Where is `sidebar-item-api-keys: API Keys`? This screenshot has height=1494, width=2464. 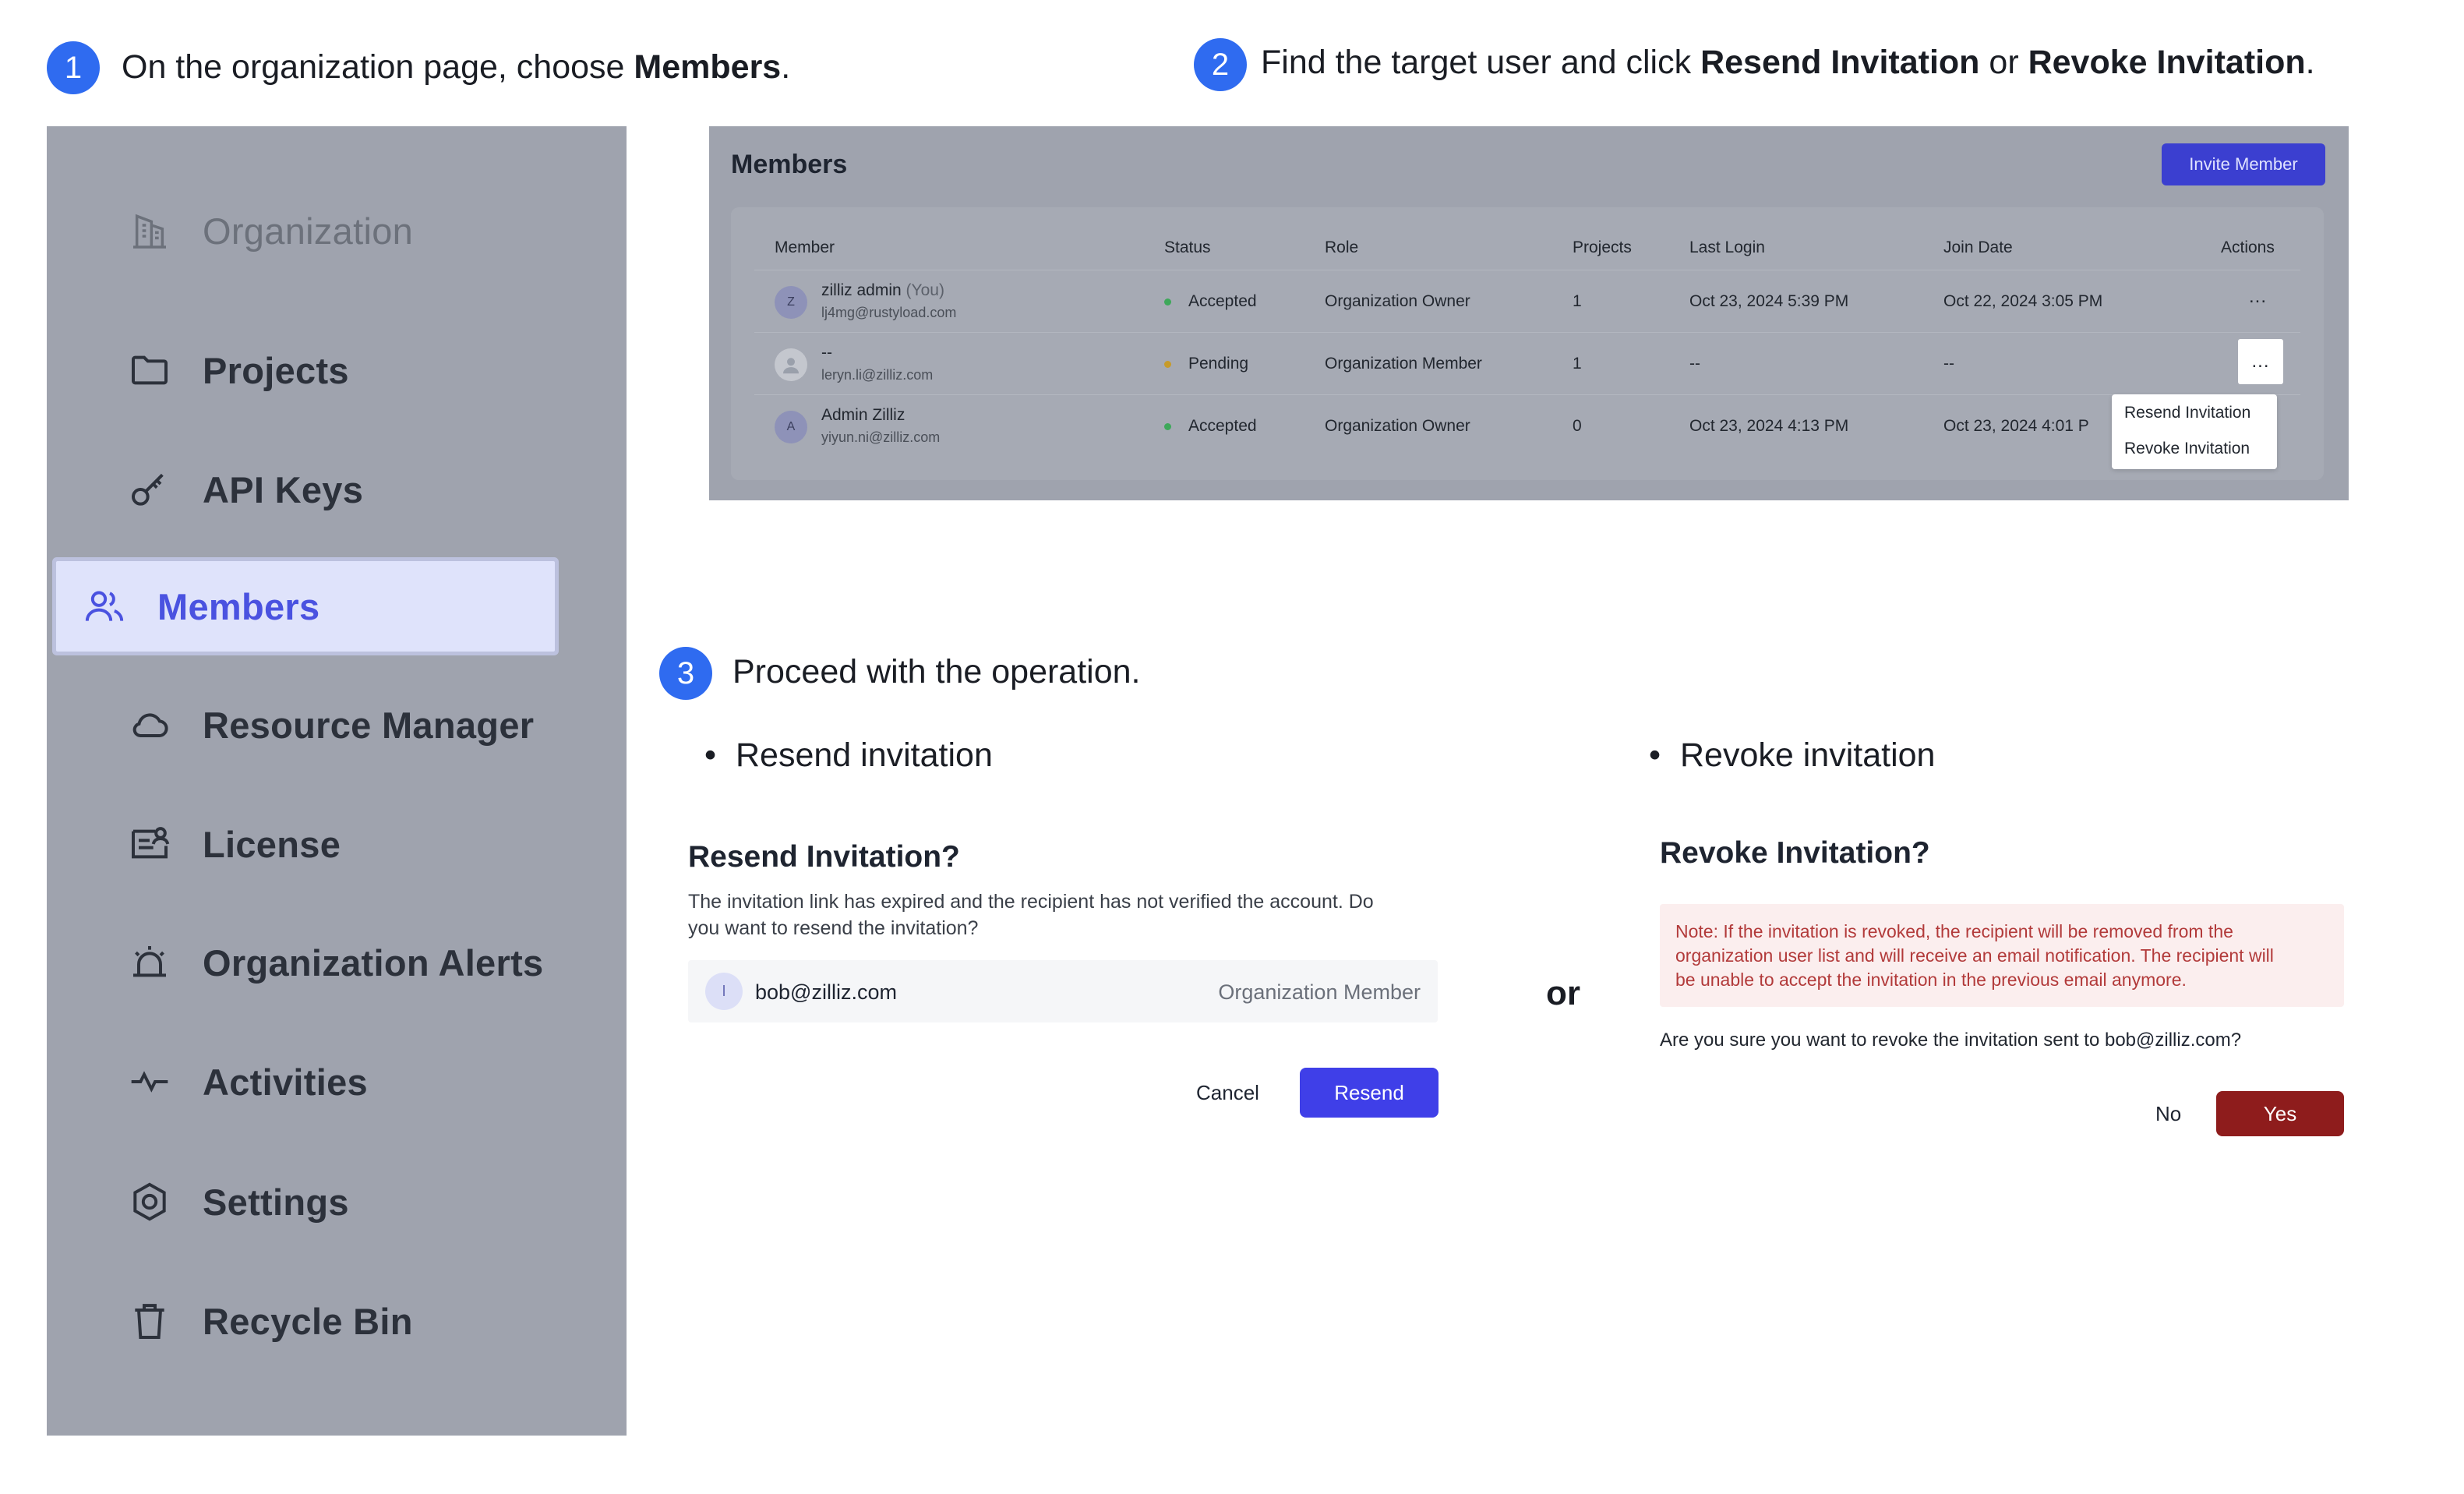 sidebar-item-api-keys: API Keys is located at coordinates (221, 489).